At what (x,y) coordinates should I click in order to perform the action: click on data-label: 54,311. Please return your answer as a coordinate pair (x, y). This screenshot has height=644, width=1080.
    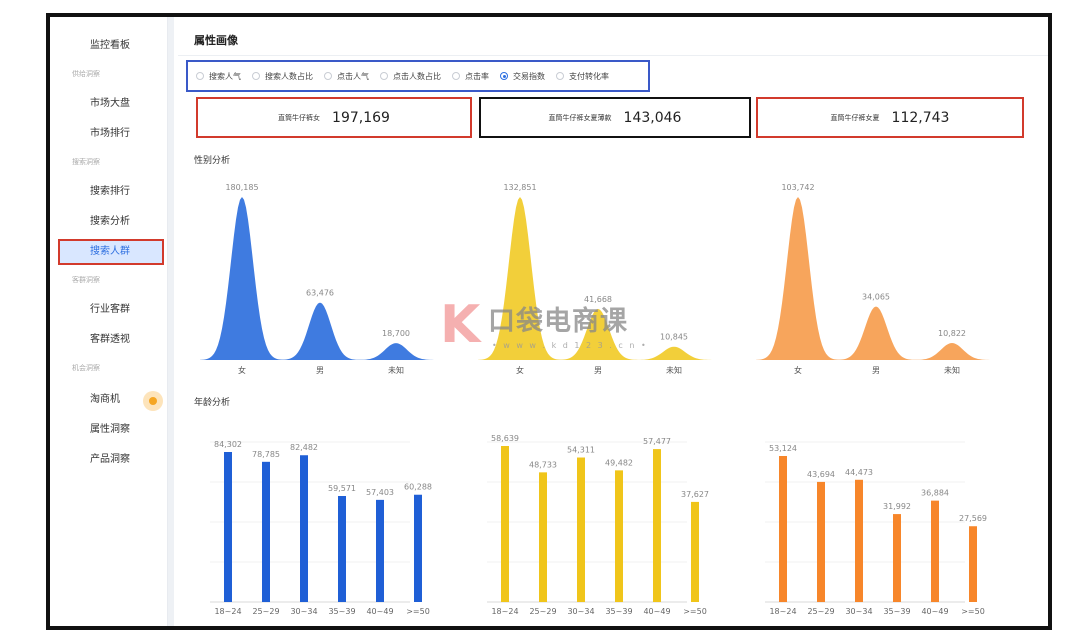
    Looking at the image, I should click on (581, 450).